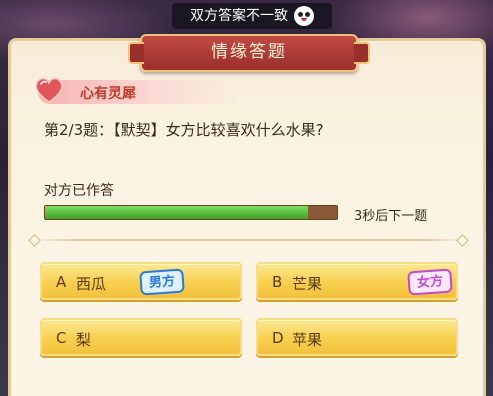 Image resolution: width=493 pixels, height=396 pixels. Describe the element at coordinates (277, 282) in the screenshot. I see `option-letter: B` at that location.